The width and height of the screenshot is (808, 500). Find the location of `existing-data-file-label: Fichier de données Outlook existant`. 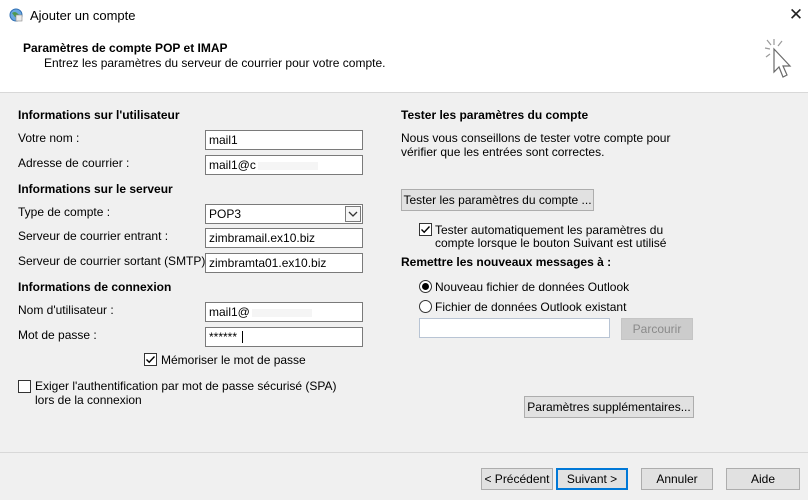

existing-data-file-label: Fichier de données Outlook existant is located at coordinates (530, 307).